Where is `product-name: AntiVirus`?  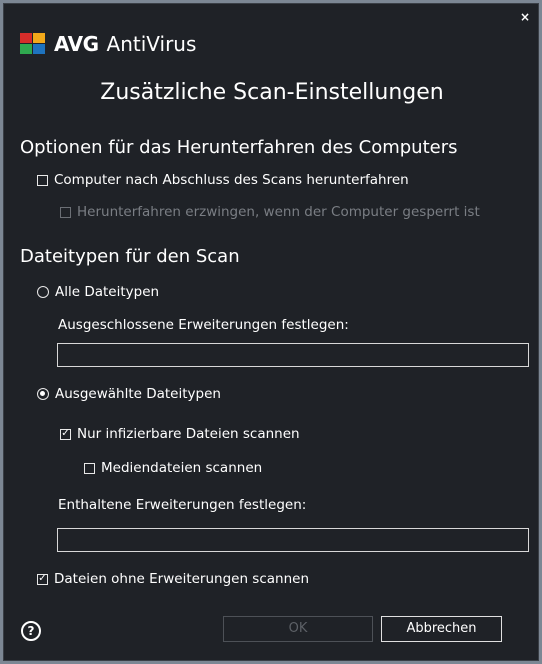 product-name: AntiVirus is located at coordinates (151, 44).